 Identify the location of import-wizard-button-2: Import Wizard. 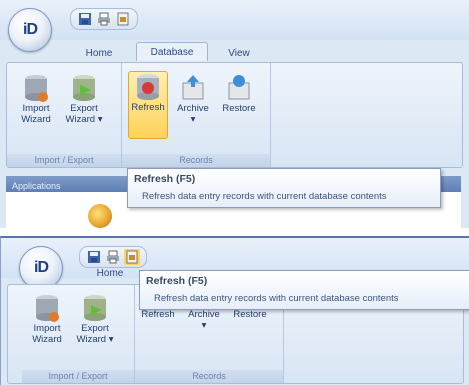
(47, 319).